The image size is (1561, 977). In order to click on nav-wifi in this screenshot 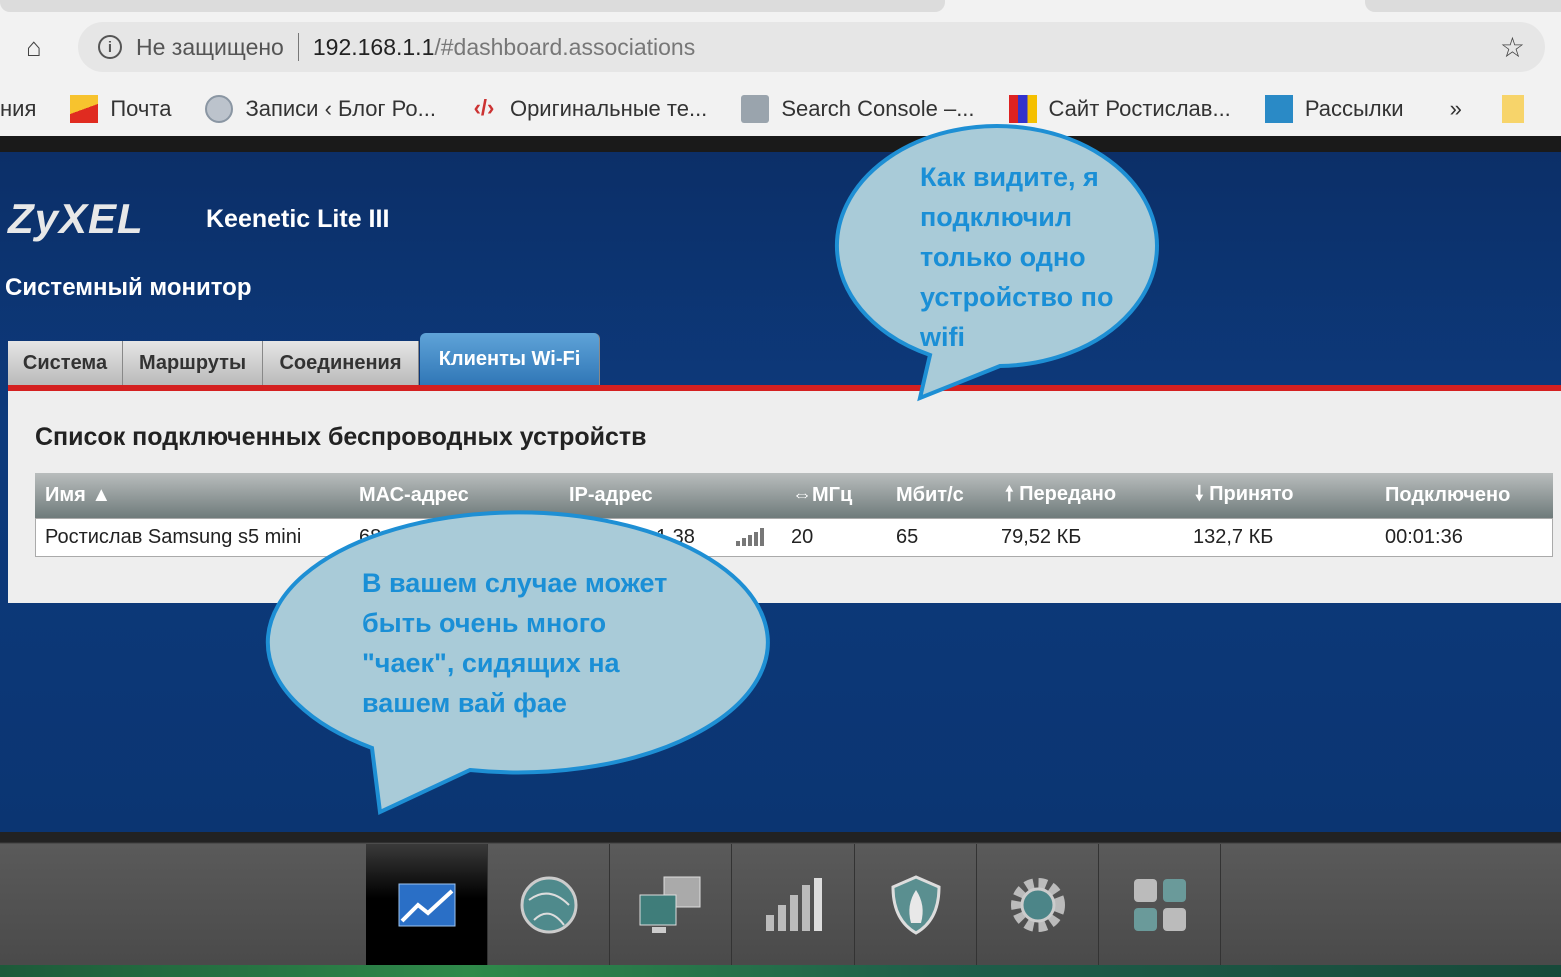, I will do `click(794, 904)`.